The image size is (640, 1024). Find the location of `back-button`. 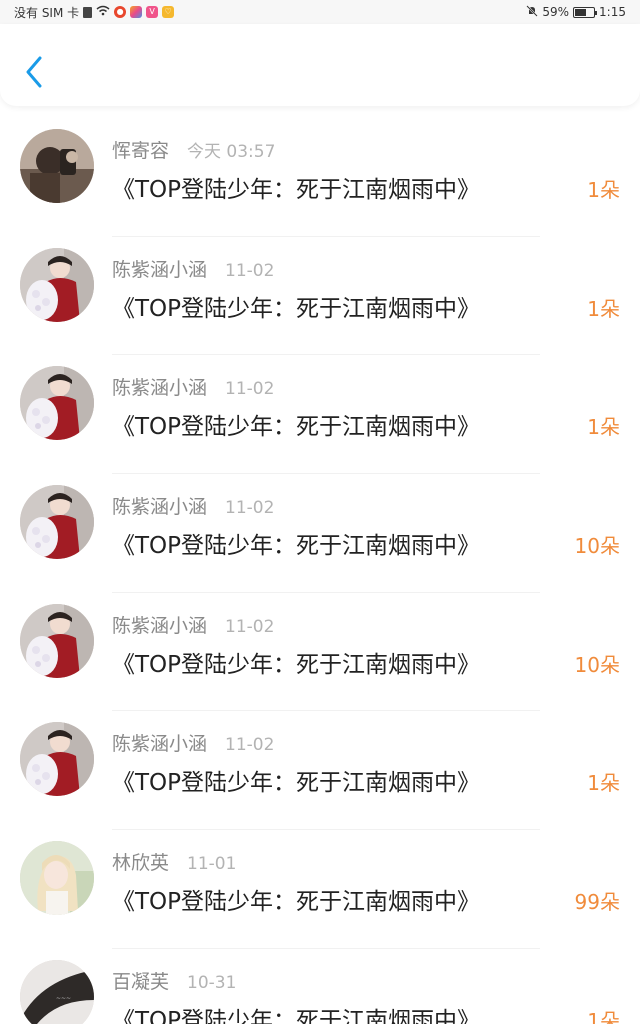

back-button is located at coordinates (34, 72).